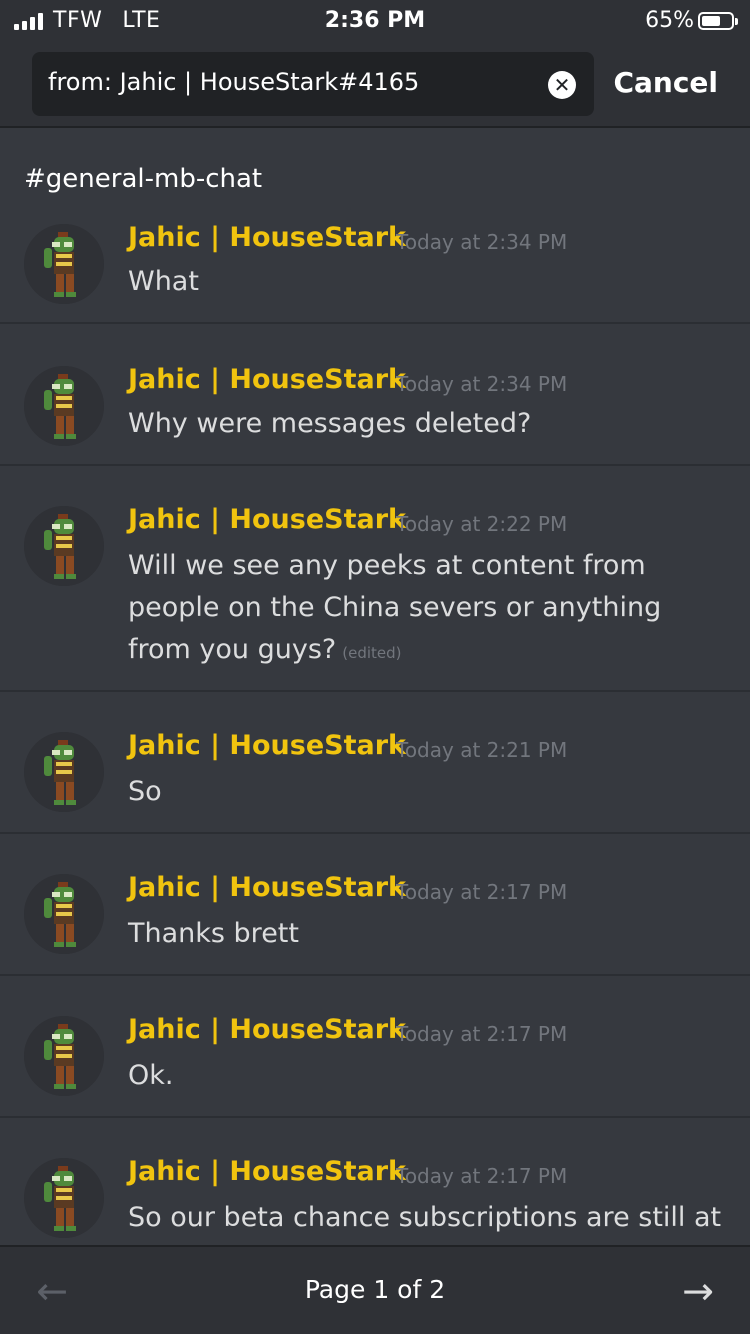 This screenshot has width=750, height=1334. I want to click on battery-percent: 65%, so click(669, 20).